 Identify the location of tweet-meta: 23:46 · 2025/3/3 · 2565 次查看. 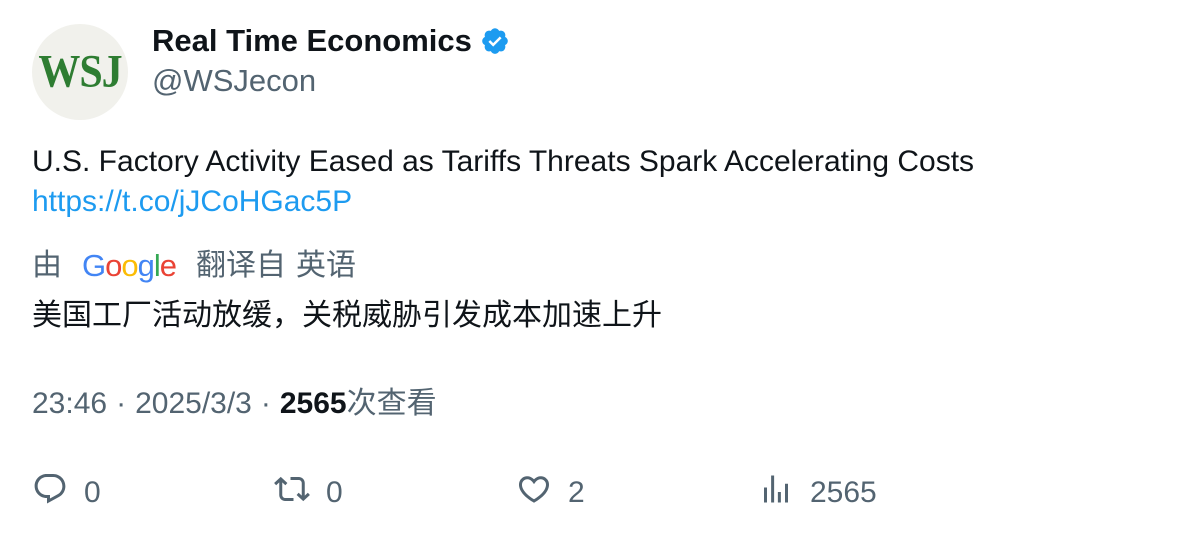
(234, 404).